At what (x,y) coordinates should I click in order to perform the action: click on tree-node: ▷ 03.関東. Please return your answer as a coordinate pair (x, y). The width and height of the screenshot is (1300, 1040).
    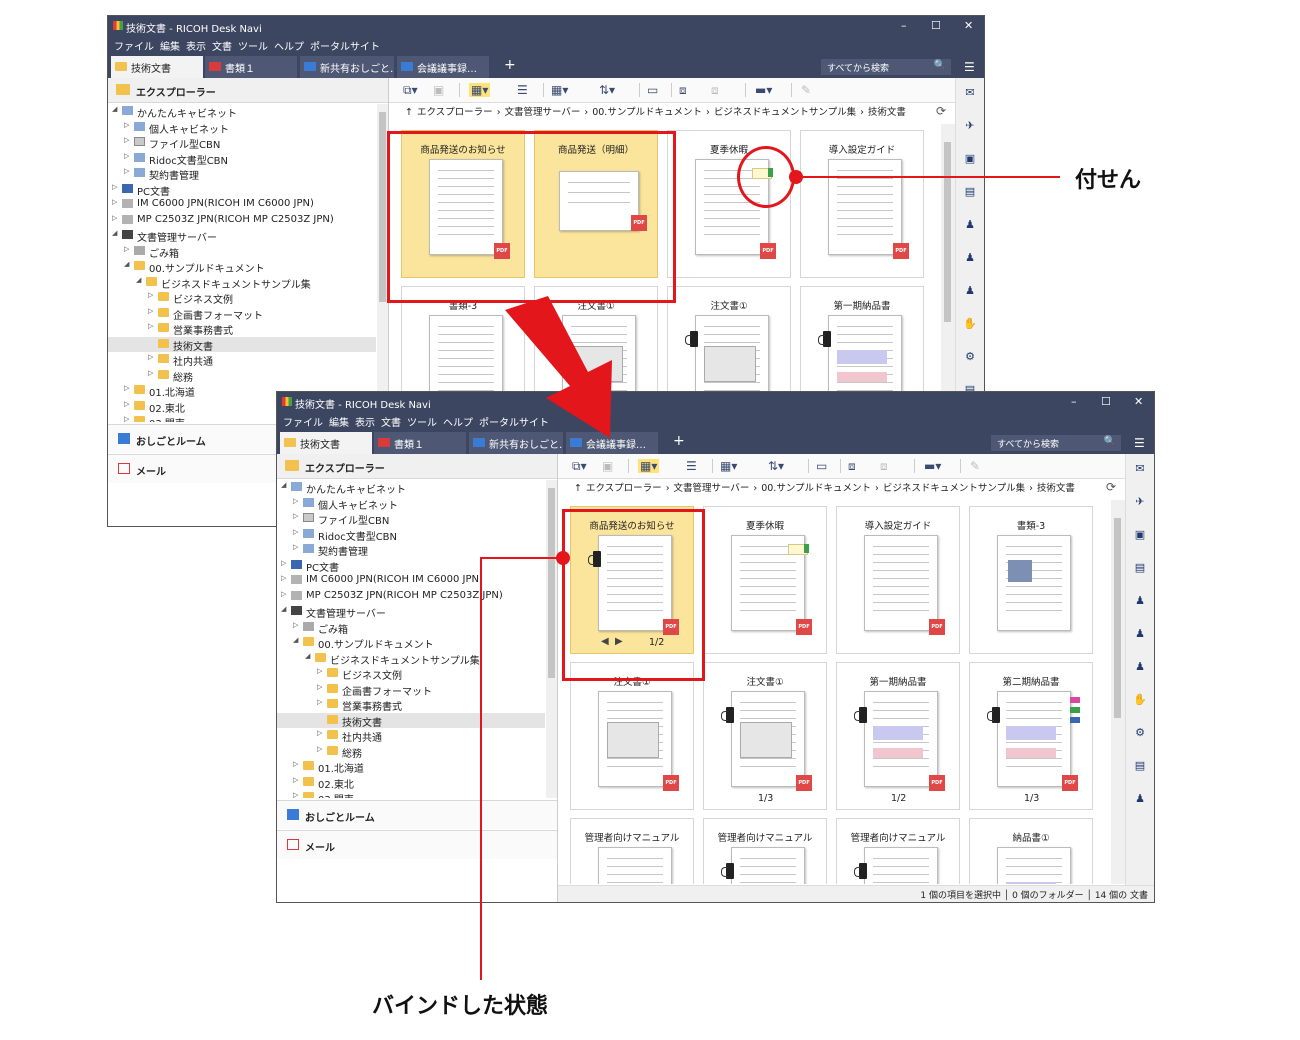
    Looking at the image, I should click on (411, 794).